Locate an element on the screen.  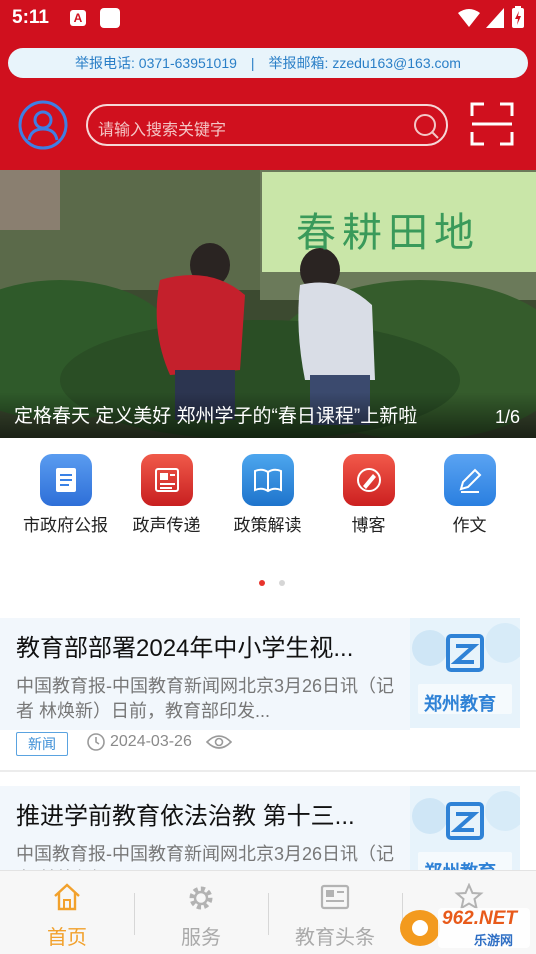
tab-headlines: 教育头条 is located at coordinates (335, 912).